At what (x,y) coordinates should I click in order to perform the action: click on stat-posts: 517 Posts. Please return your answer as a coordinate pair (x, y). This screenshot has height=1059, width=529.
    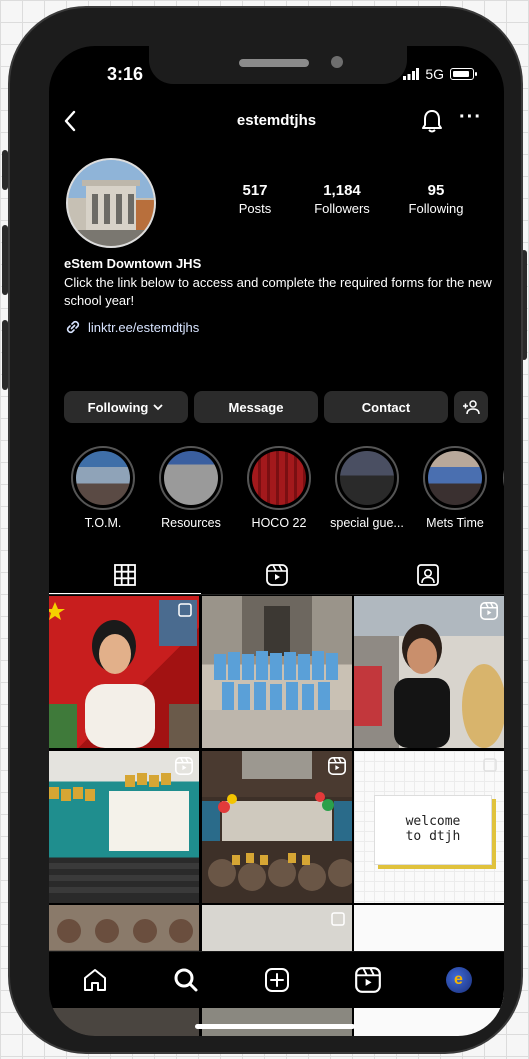
    Looking at the image, I should click on (255, 199).